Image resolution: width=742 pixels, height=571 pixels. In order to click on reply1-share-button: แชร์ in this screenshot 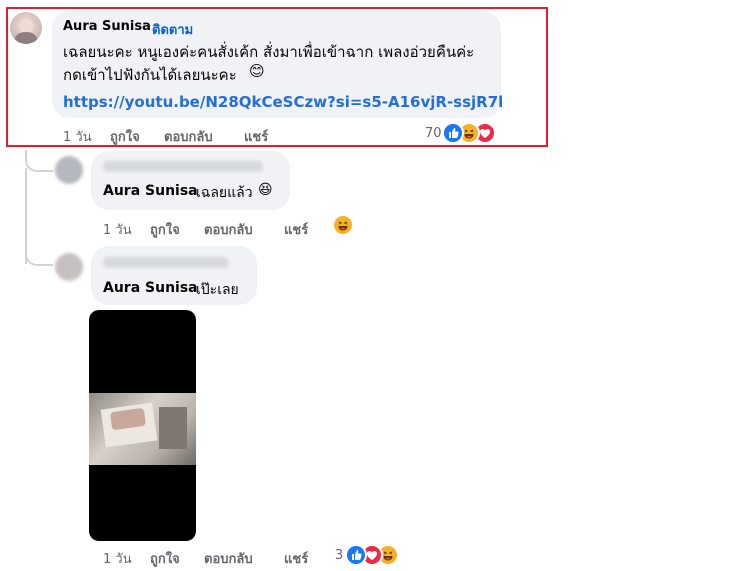, I will do `click(296, 229)`.